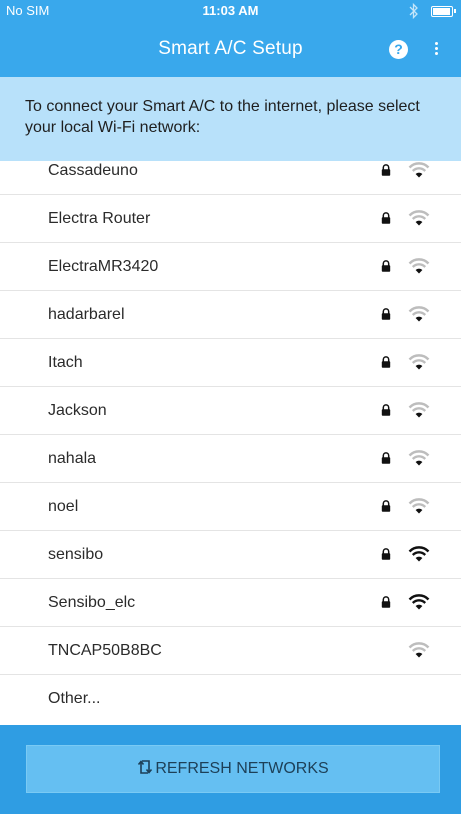 The image size is (461, 814). What do you see at coordinates (86, 314) in the screenshot?
I see `network-name: hadarbarel` at bounding box center [86, 314].